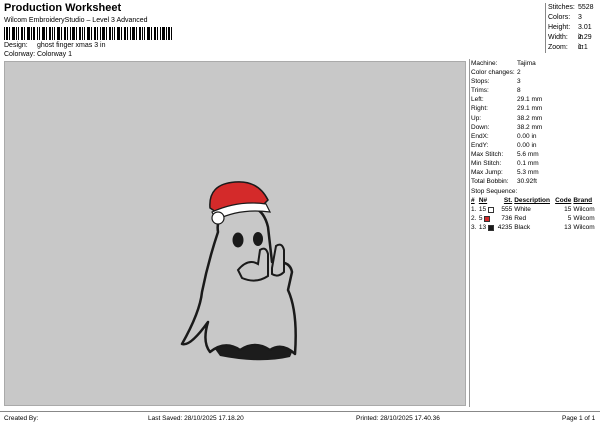 This screenshot has width=600, height=424. Describe the element at coordinates (508, 201) in the screenshot. I see `col-stitches: St.` at that location.